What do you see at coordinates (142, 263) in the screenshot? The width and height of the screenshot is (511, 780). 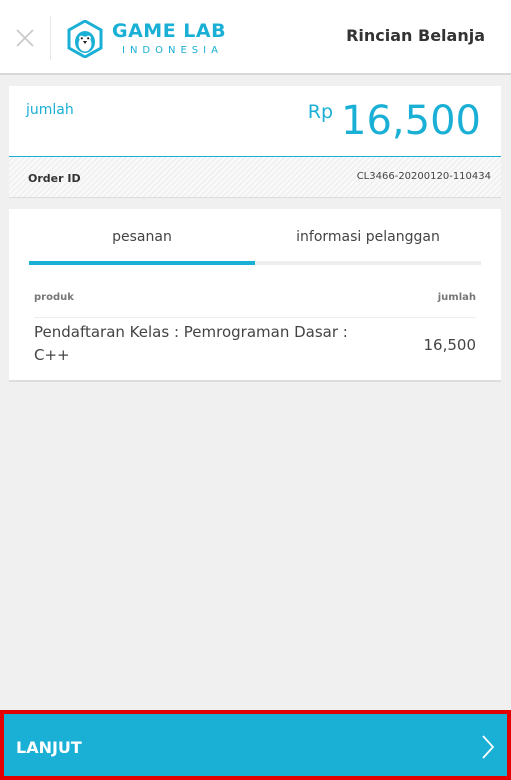 I see `tab-active-indicator` at bounding box center [142, 263].